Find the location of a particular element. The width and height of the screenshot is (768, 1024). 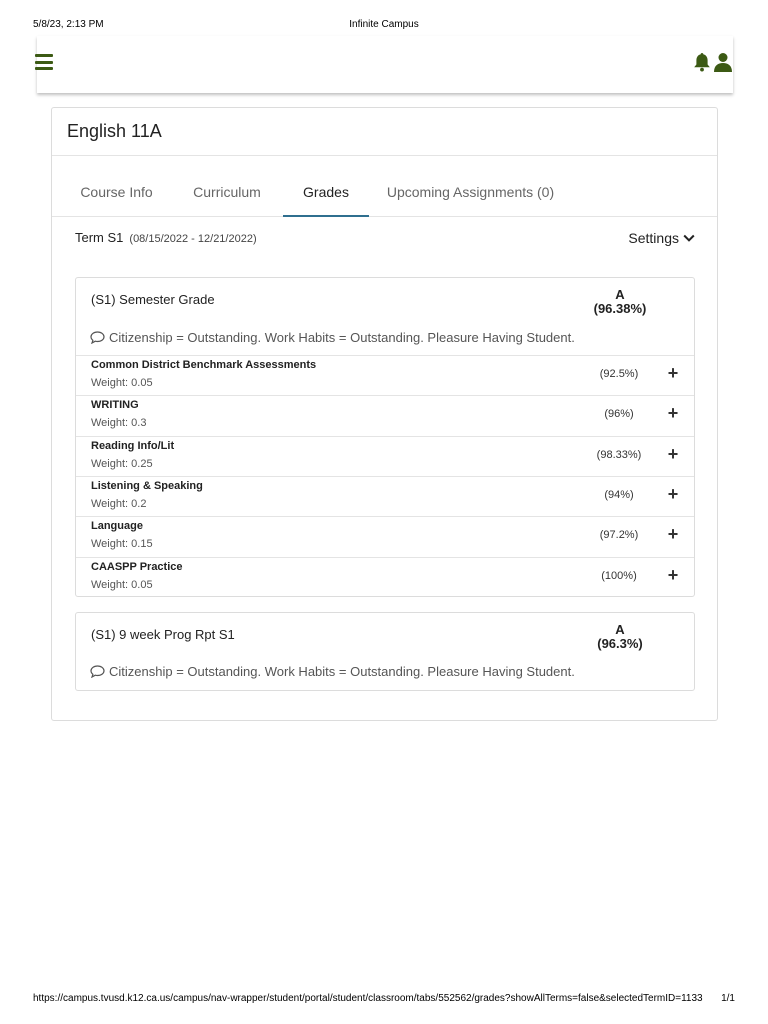

semester-grade-title: (S1) Semester Grade is located at coordinates (153, 299).